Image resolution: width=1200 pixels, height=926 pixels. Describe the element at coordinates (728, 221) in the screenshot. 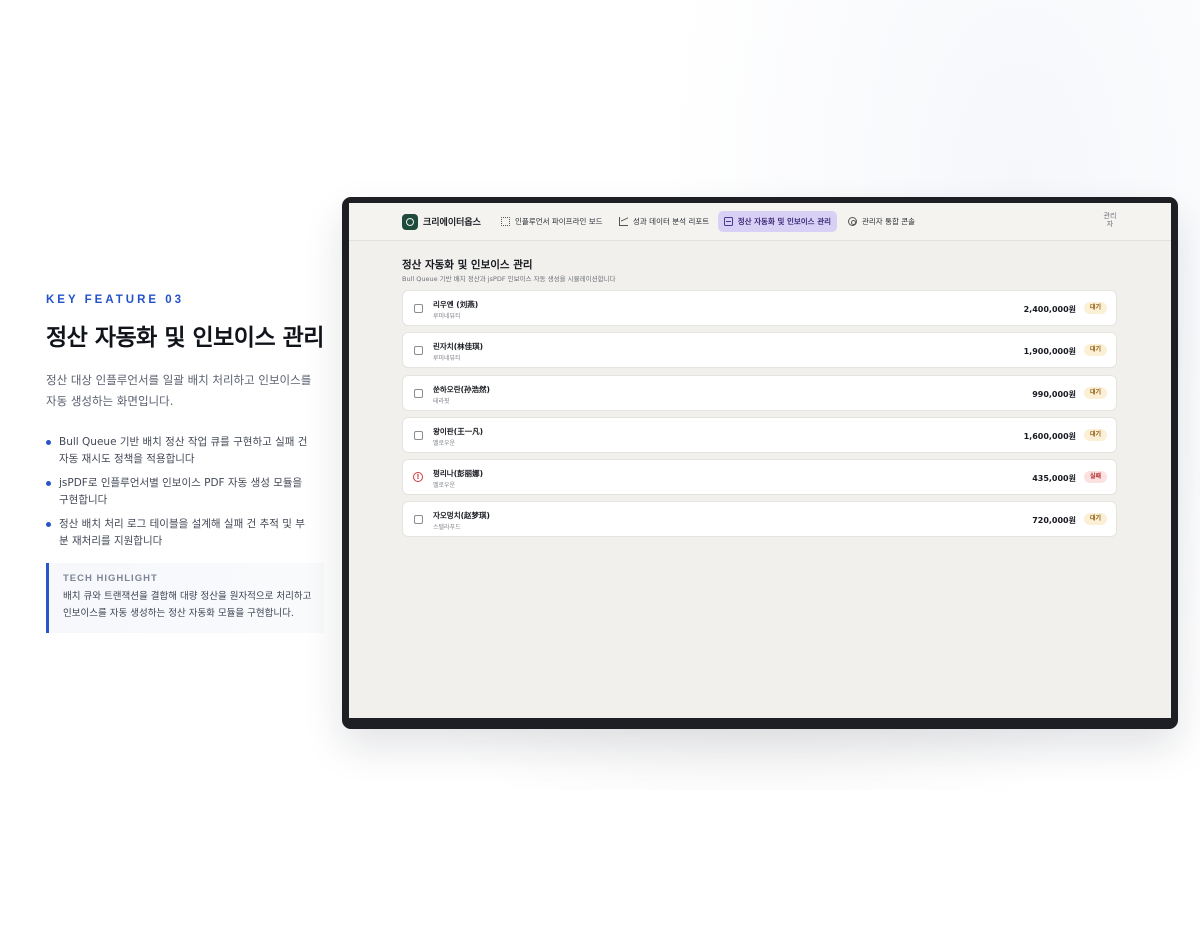

I see `card-icon` at that location.